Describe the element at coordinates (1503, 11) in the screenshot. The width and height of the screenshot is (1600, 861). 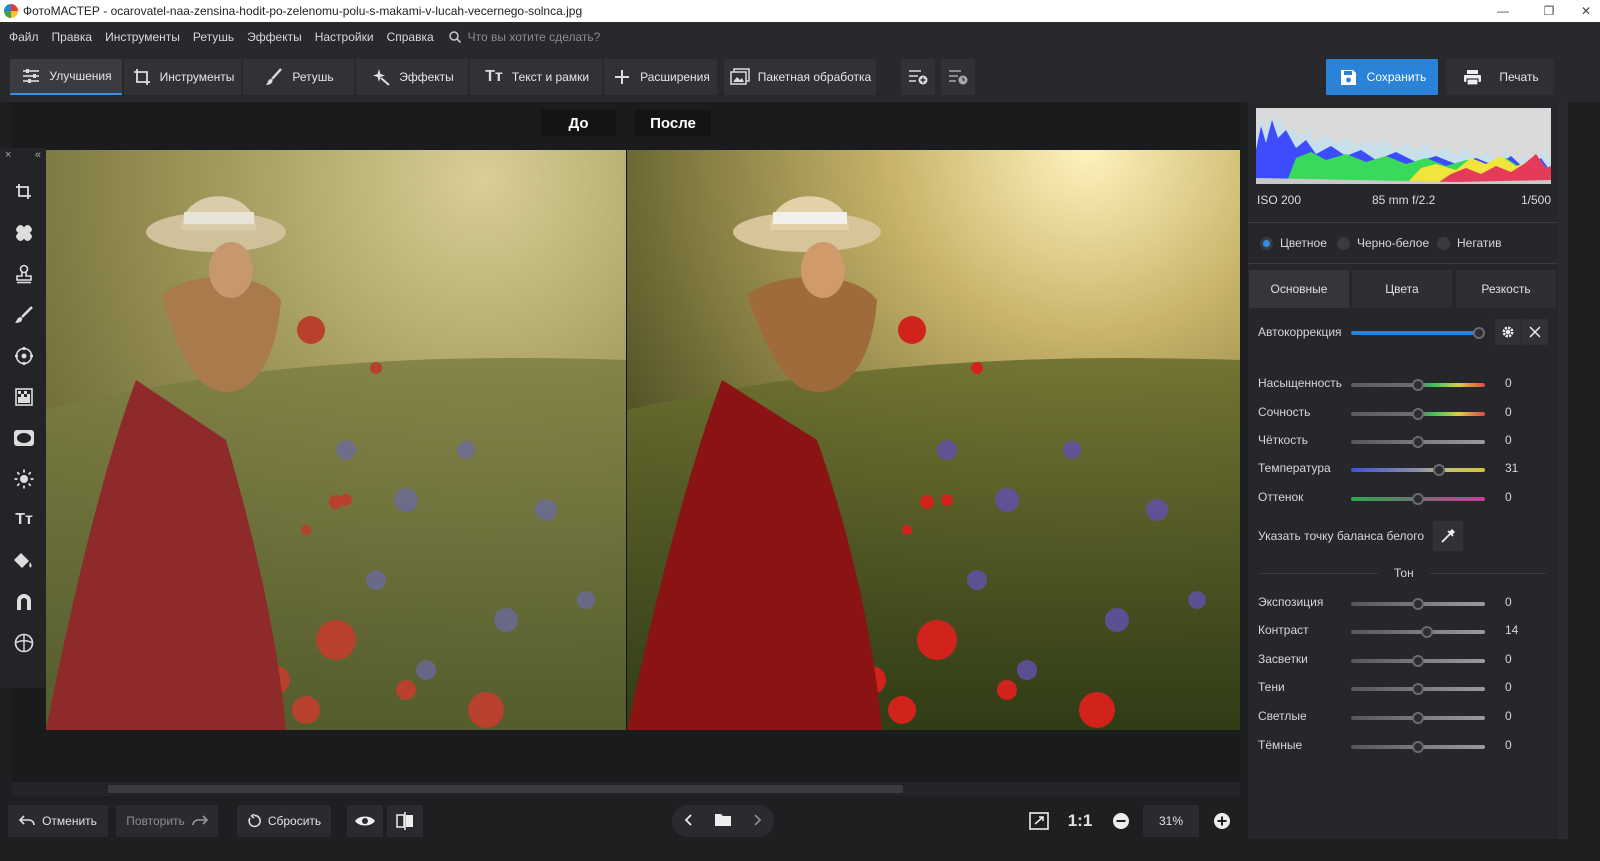
I see `minimize-button: —` at that location.